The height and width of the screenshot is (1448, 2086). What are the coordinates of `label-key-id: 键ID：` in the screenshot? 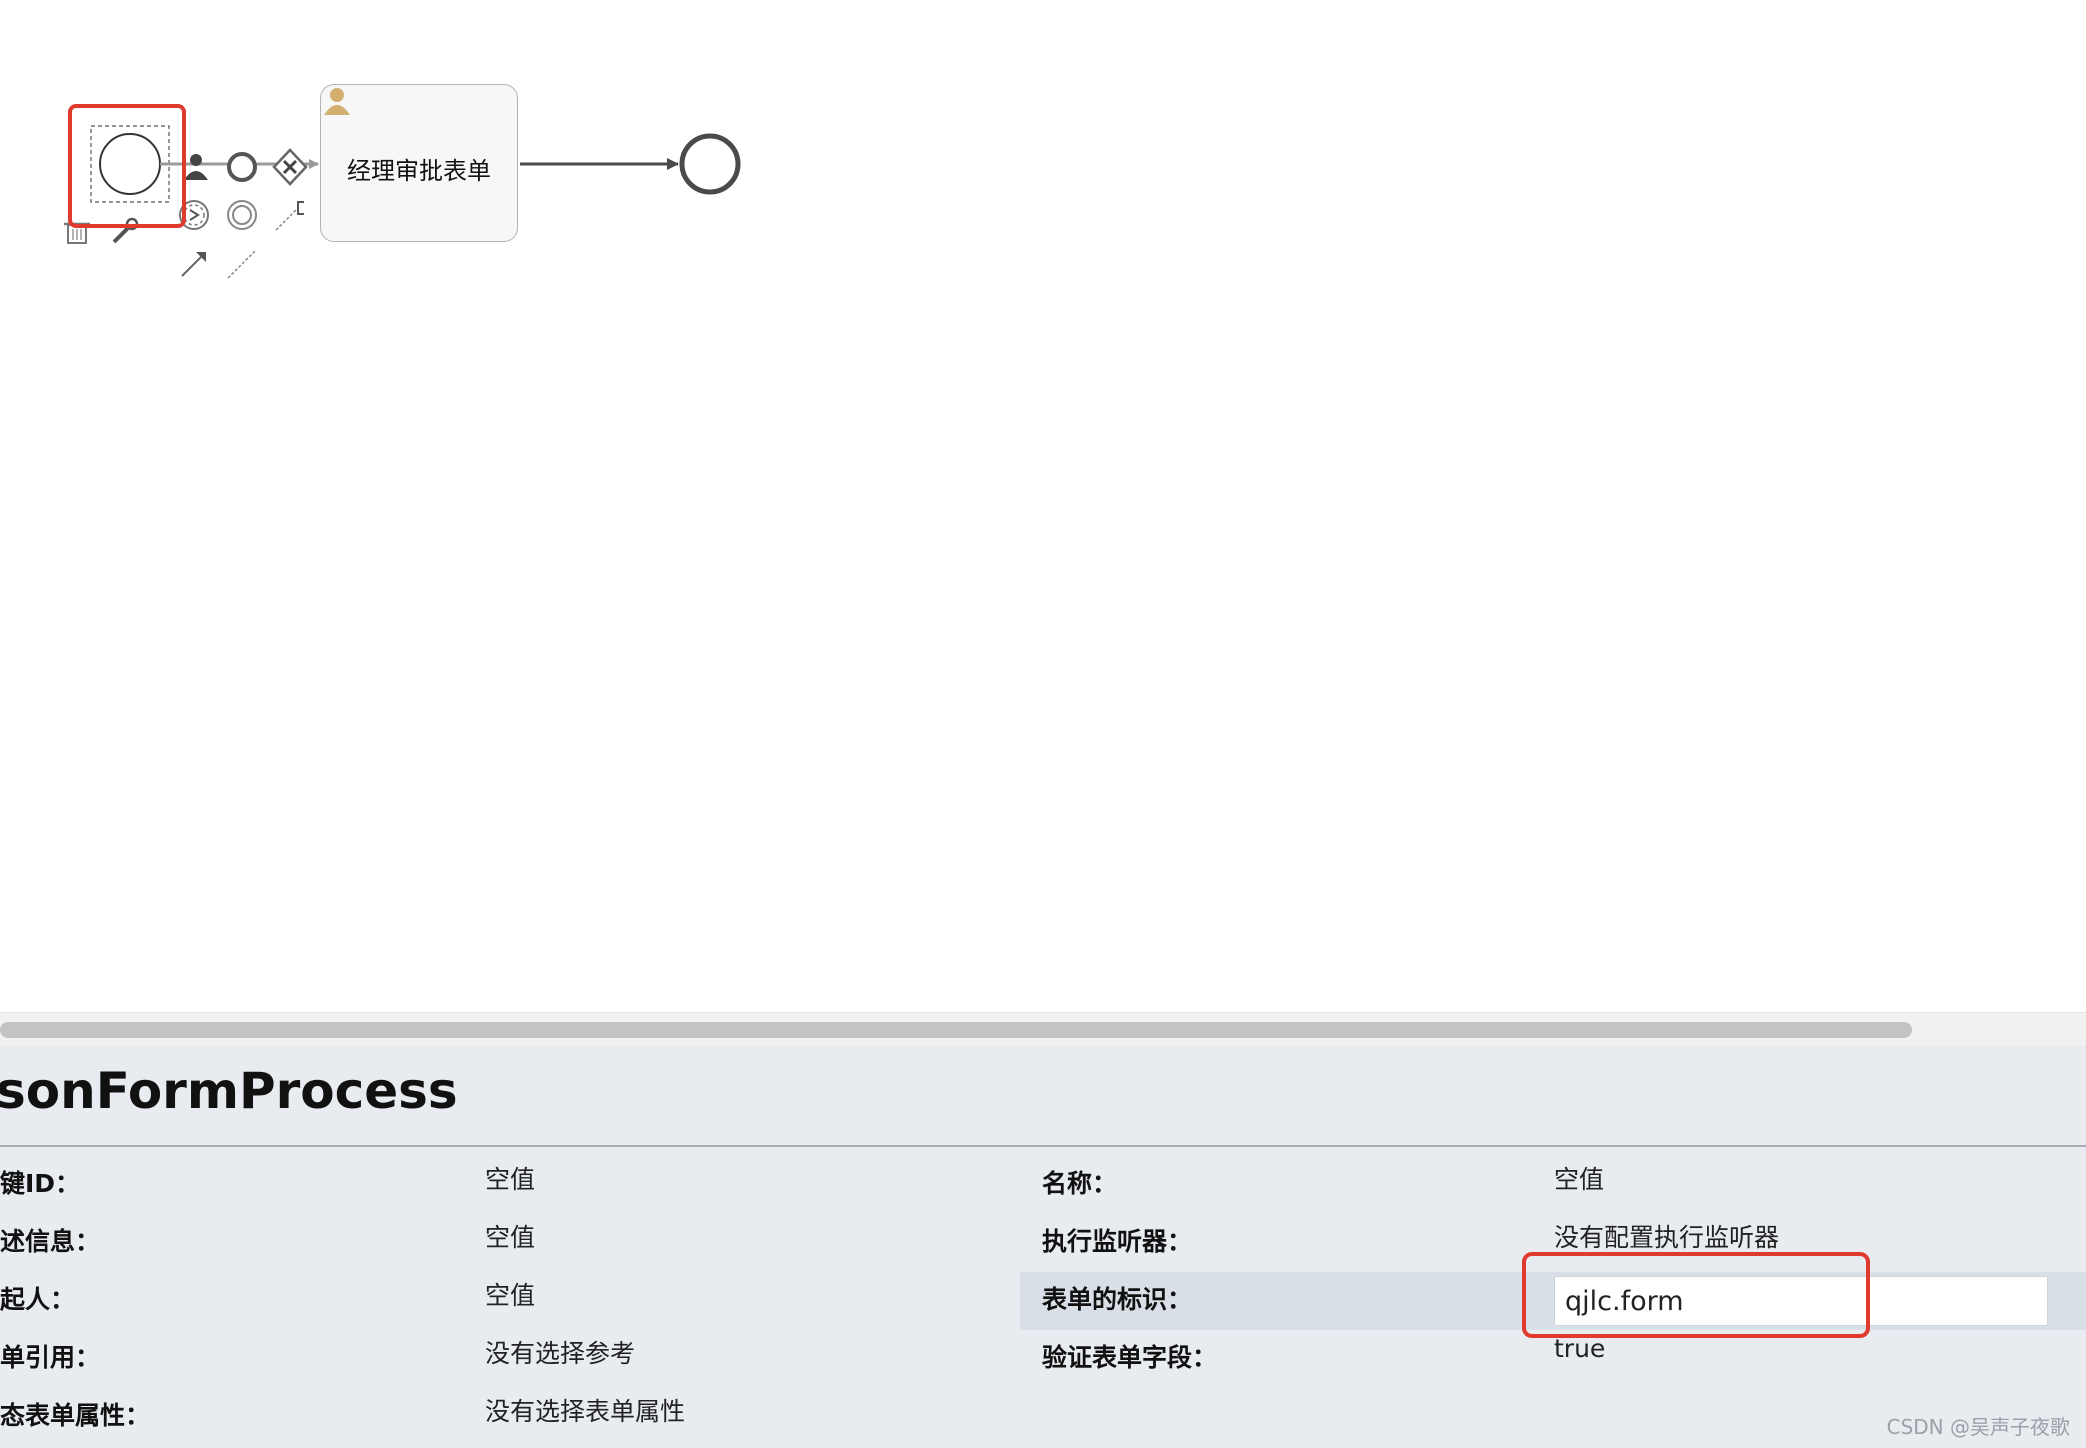 It's located at (40, 1183).